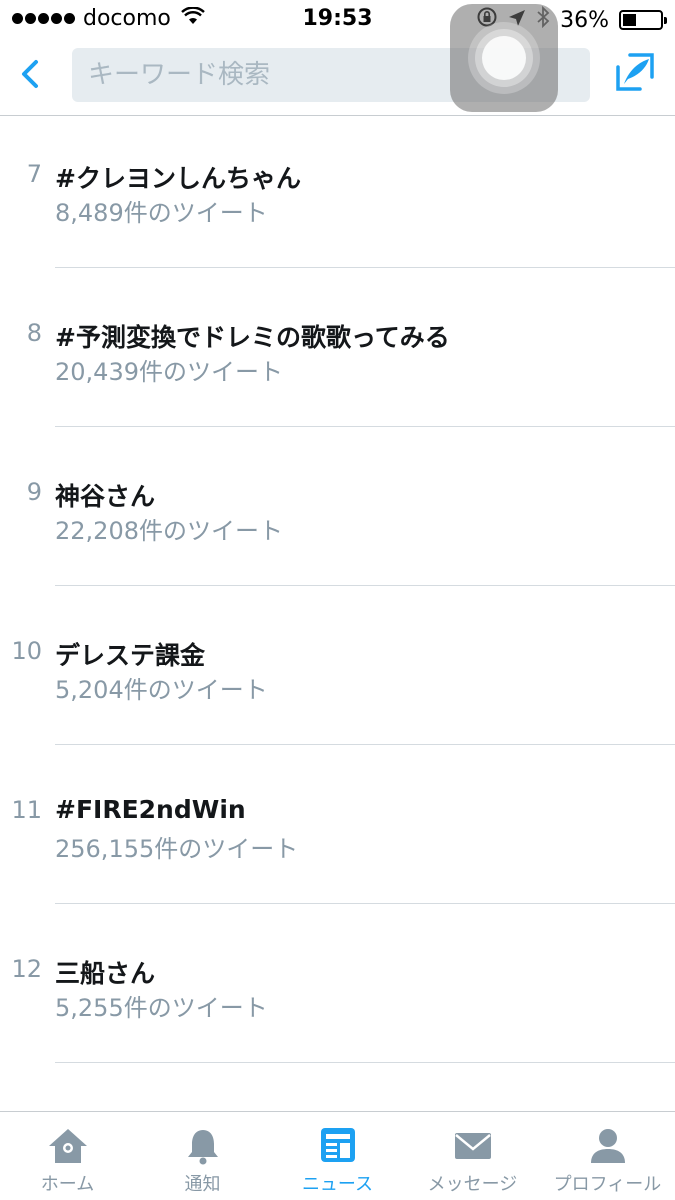  Describe the element at coordinates (105, 973) in the screenshot. I see `trend-name: 三船さん` at that location.